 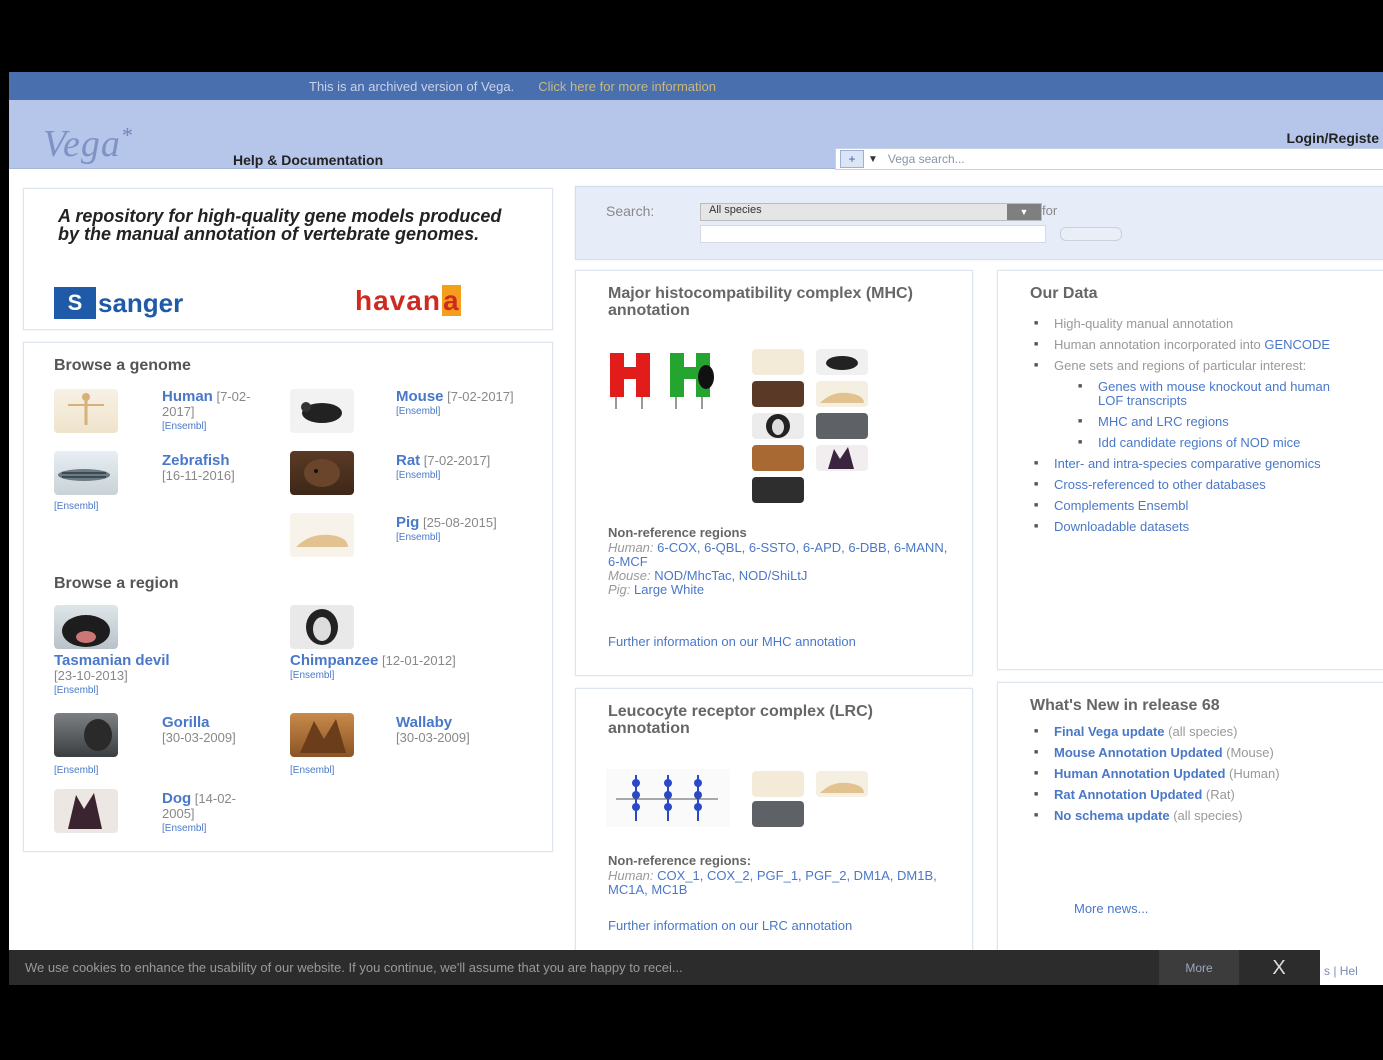 What do you see at coordinates (322, 540) in the screenshot?
I see `pig-icon` at bounding box center [322, 540].